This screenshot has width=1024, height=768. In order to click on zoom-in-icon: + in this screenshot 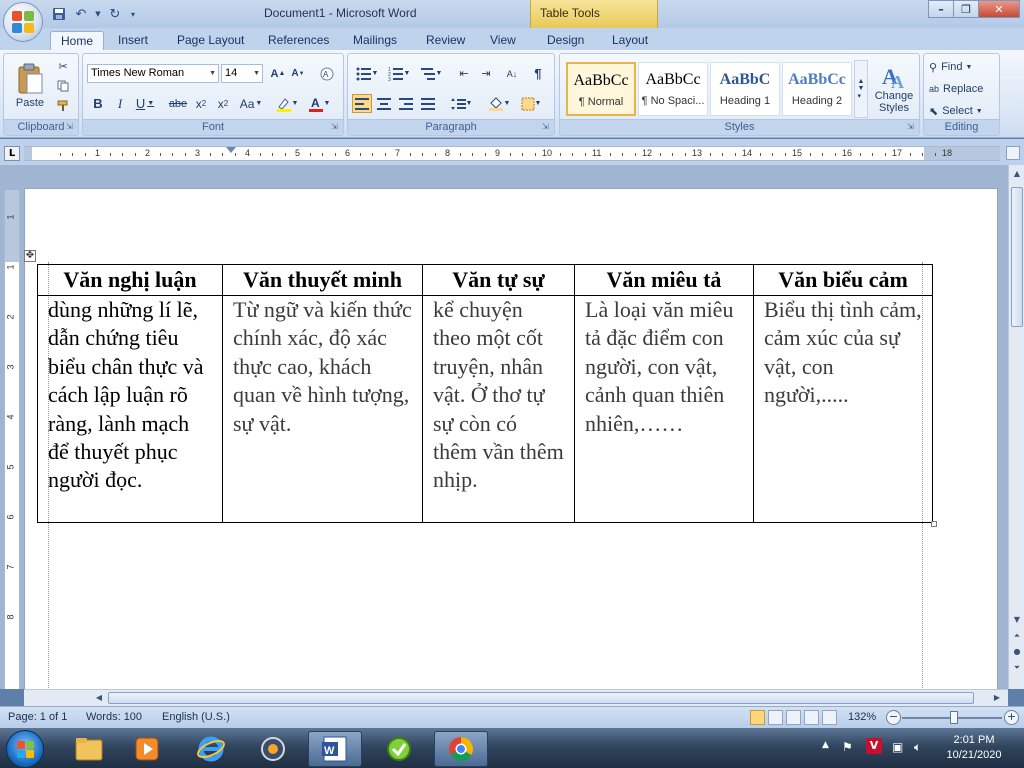, I will do `click(1011, 717)`.